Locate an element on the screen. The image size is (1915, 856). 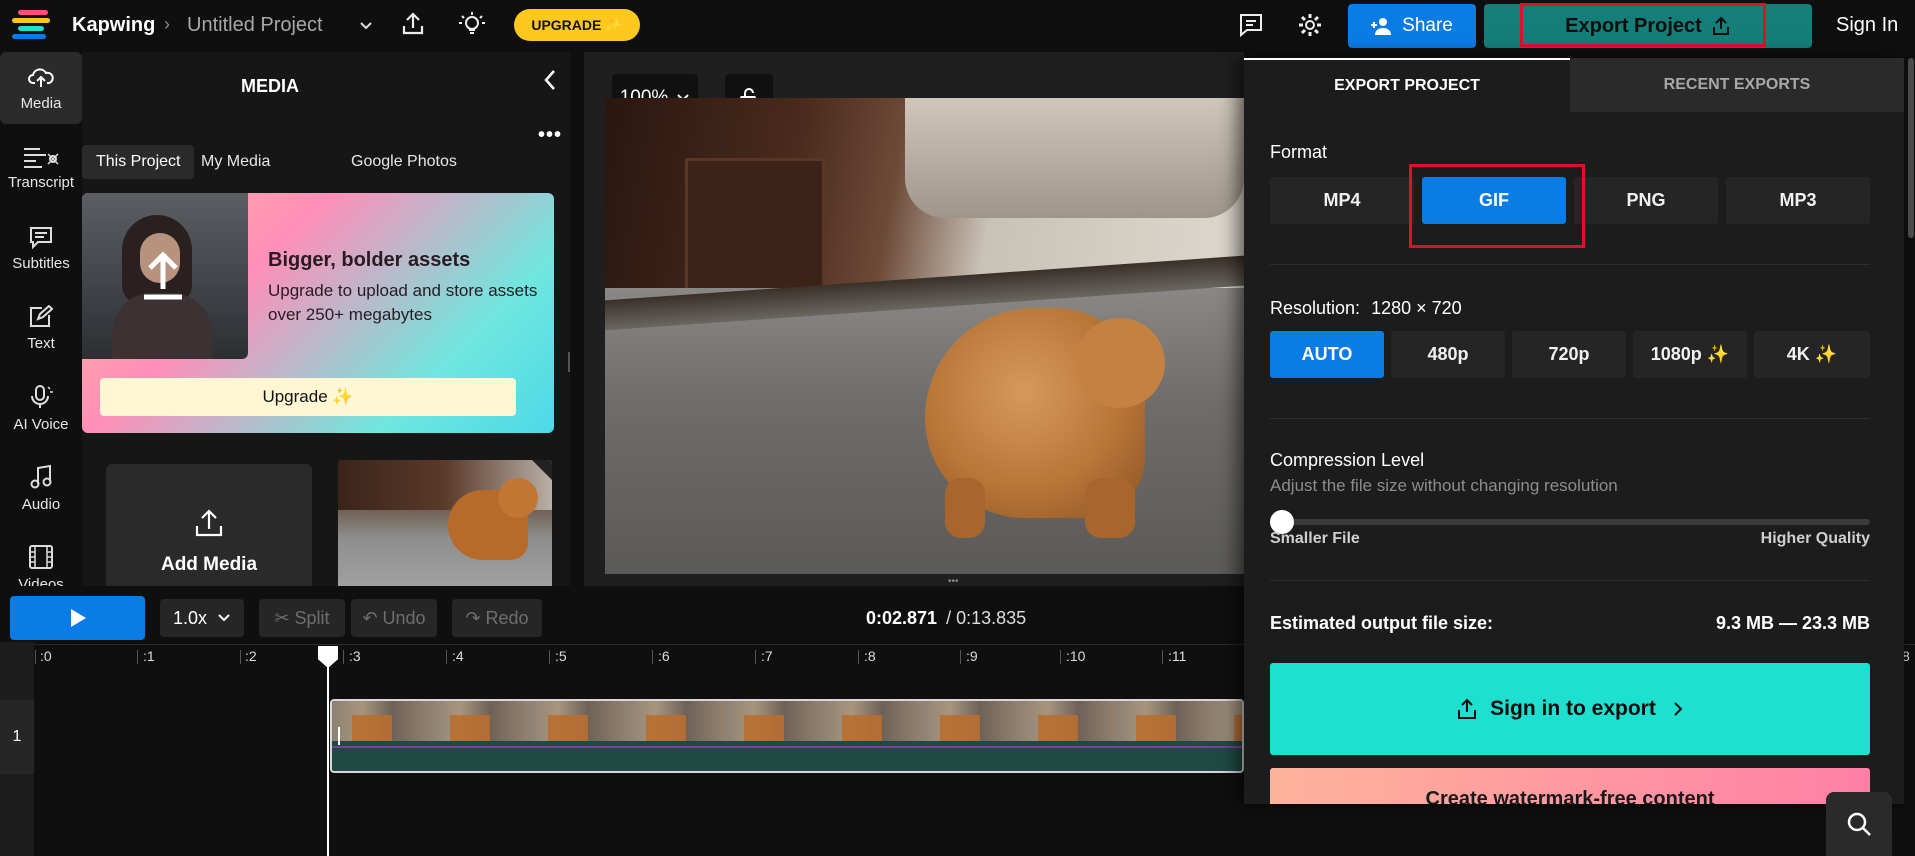
settings-gear-icon is located at coordinates (1310, 25).